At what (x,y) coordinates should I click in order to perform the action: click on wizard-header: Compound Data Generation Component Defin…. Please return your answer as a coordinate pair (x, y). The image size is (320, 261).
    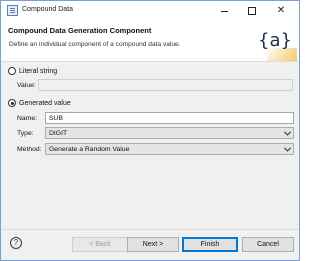
    Looking at the image, I should click on (150, 41).